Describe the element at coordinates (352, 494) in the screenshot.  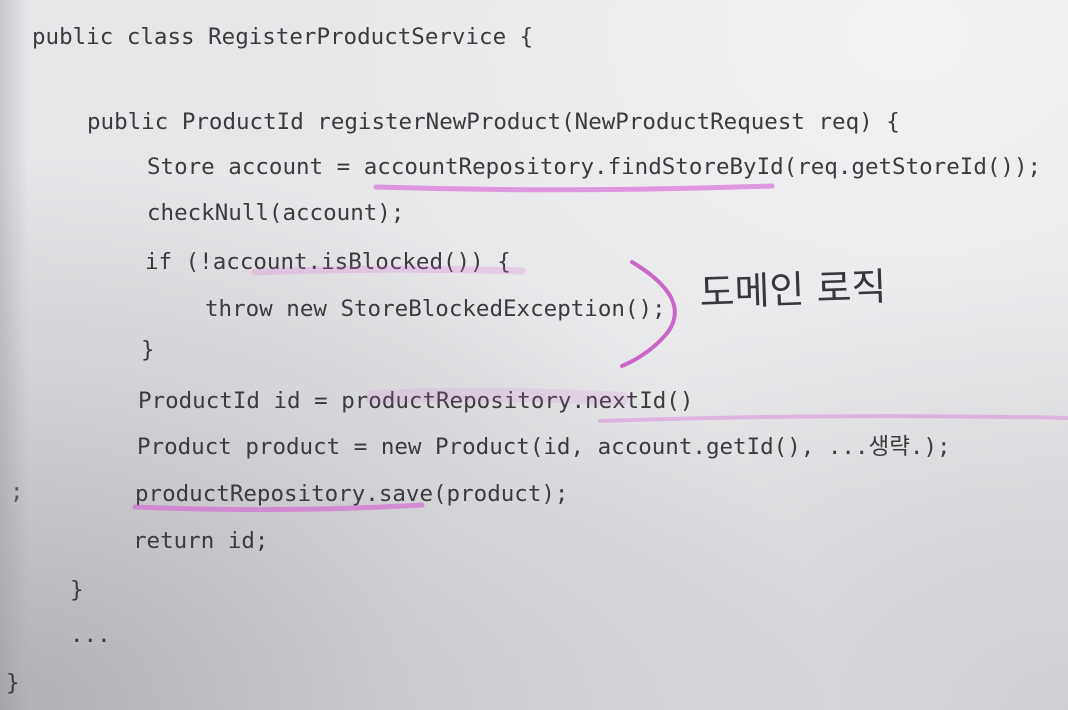
I see `save-product-line: productRepository.save(product);` at that location.